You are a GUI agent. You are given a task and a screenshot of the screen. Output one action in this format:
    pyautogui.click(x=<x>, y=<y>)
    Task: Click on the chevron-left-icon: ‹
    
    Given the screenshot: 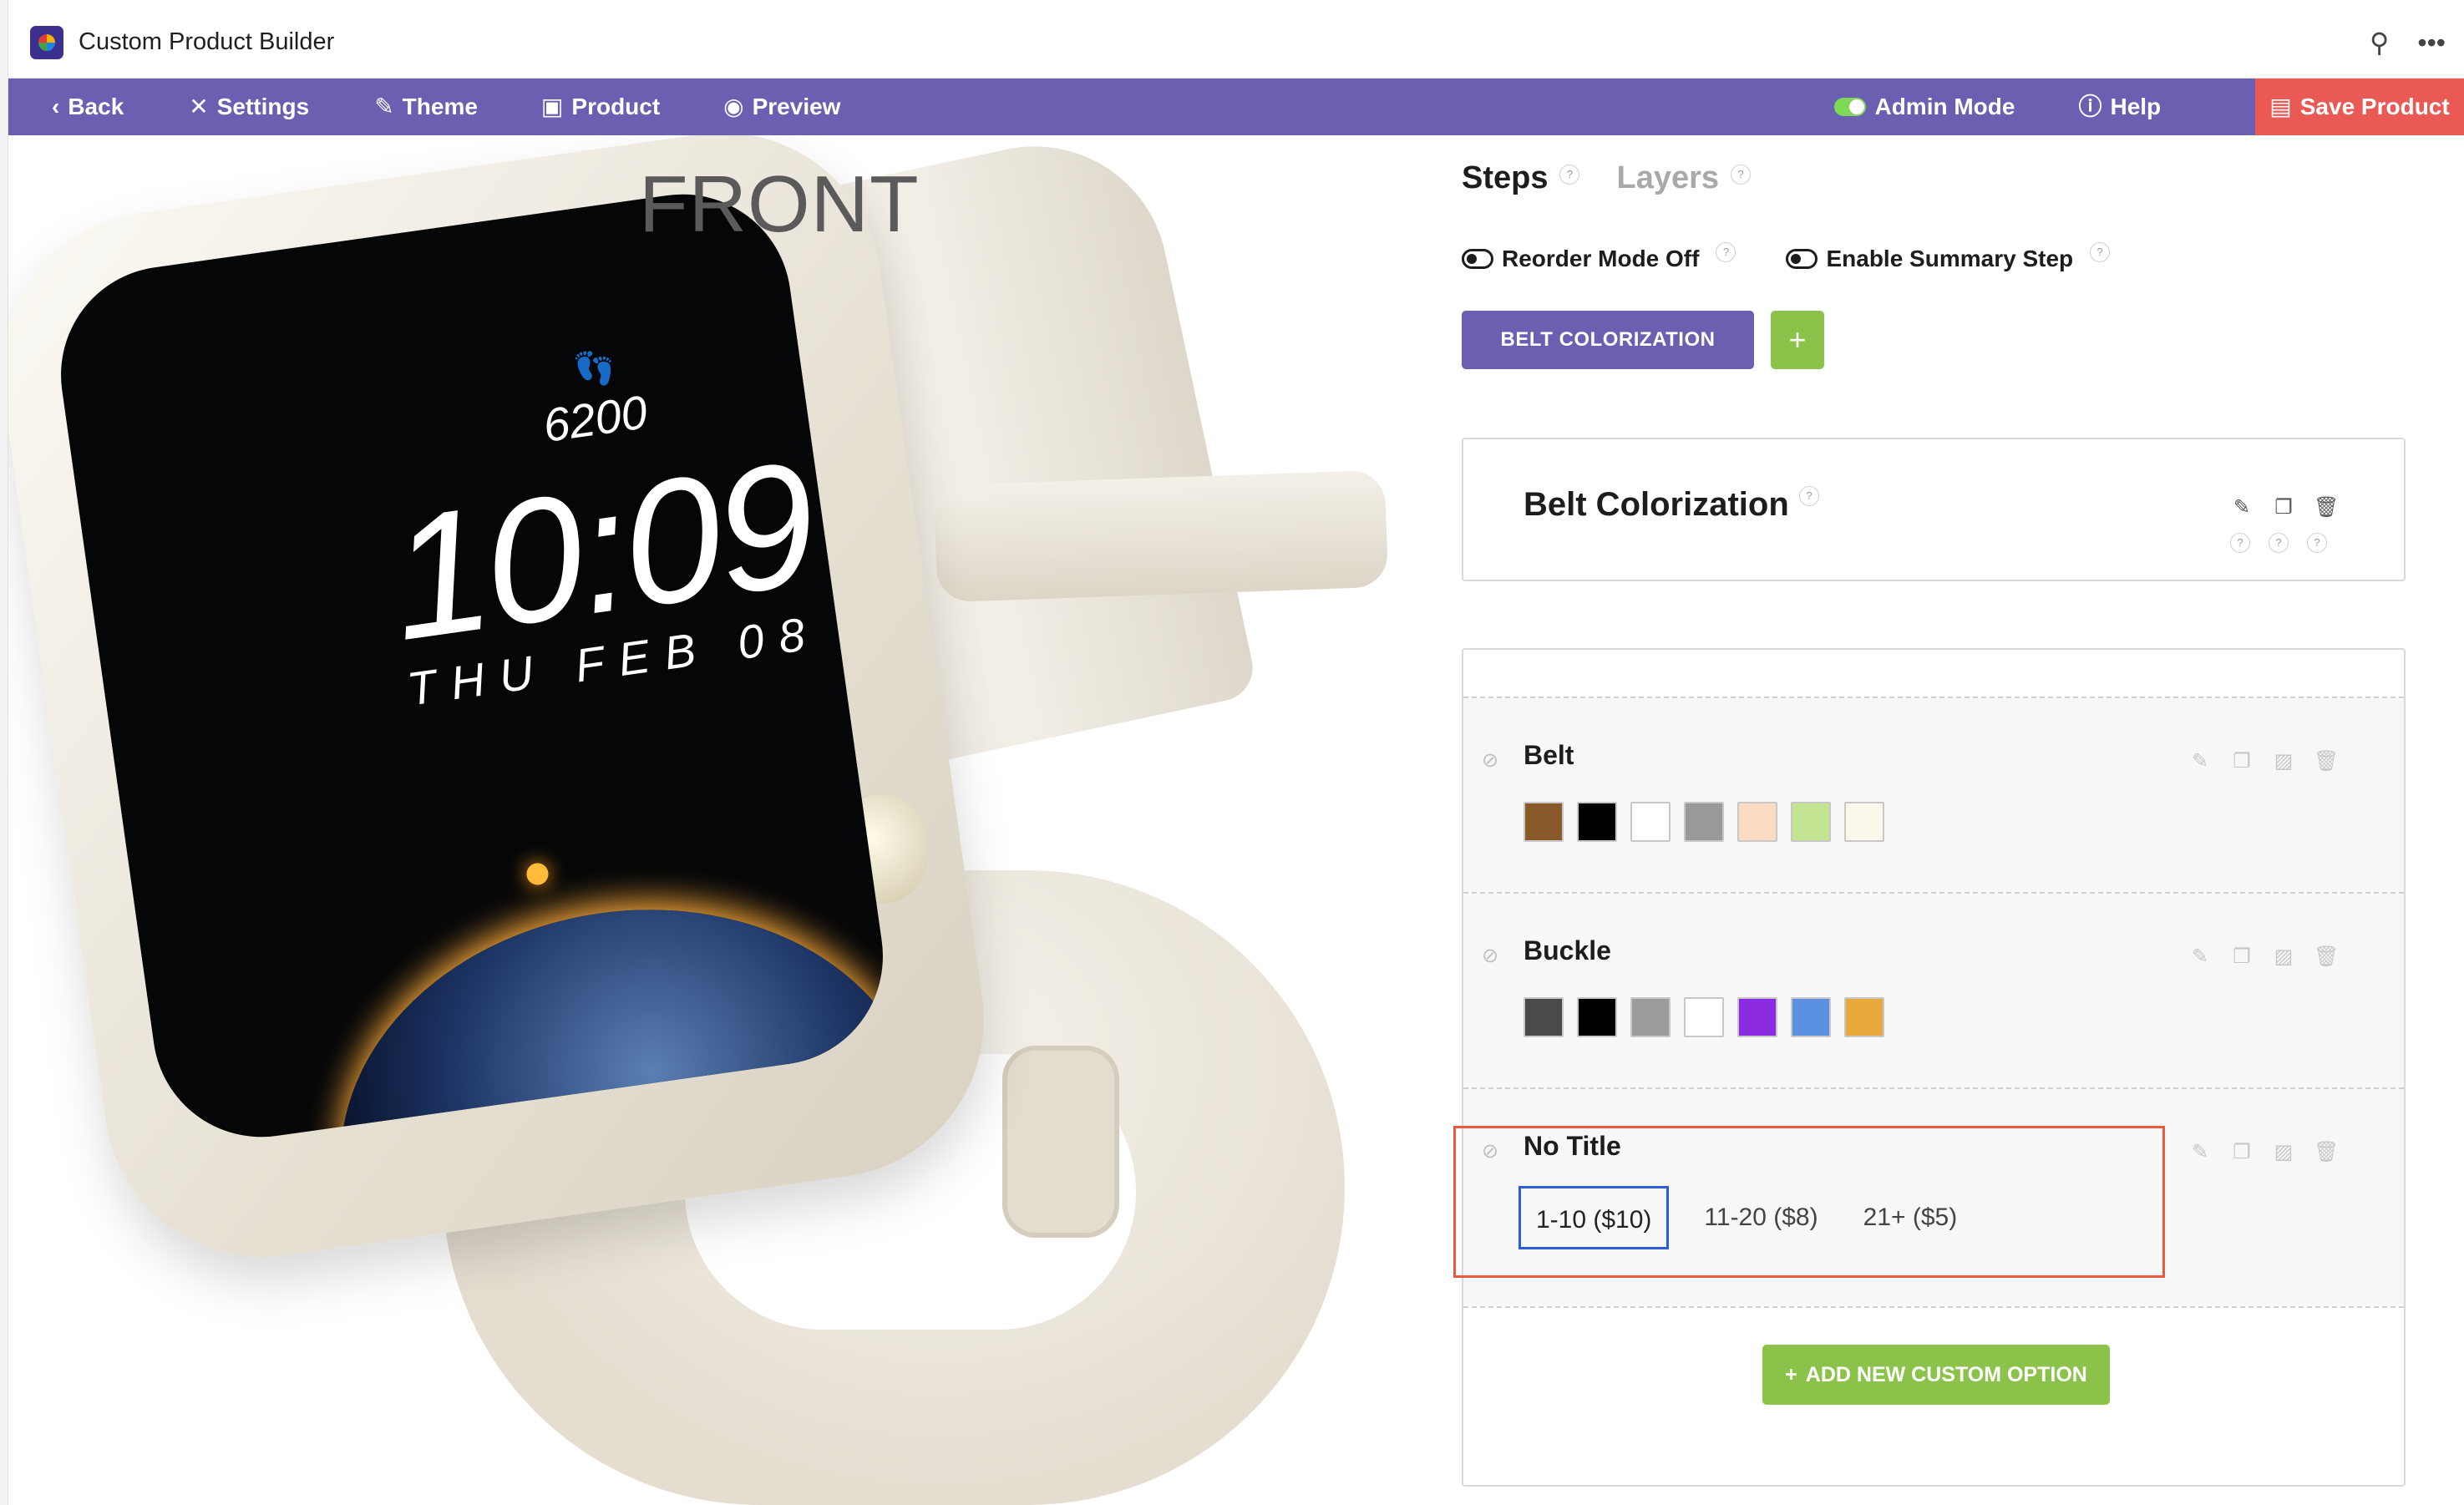 What is the action you would take?
    pyautogui.click(x=56, y=106)
    